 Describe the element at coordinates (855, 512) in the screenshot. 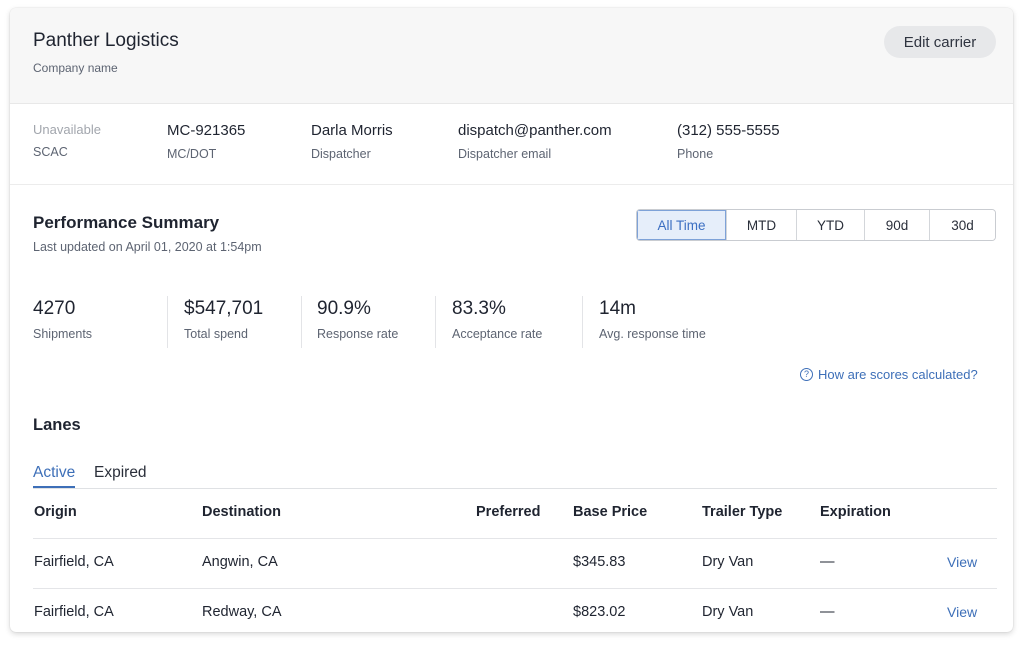

I see `column-header-expiration: Expiration` at that location.